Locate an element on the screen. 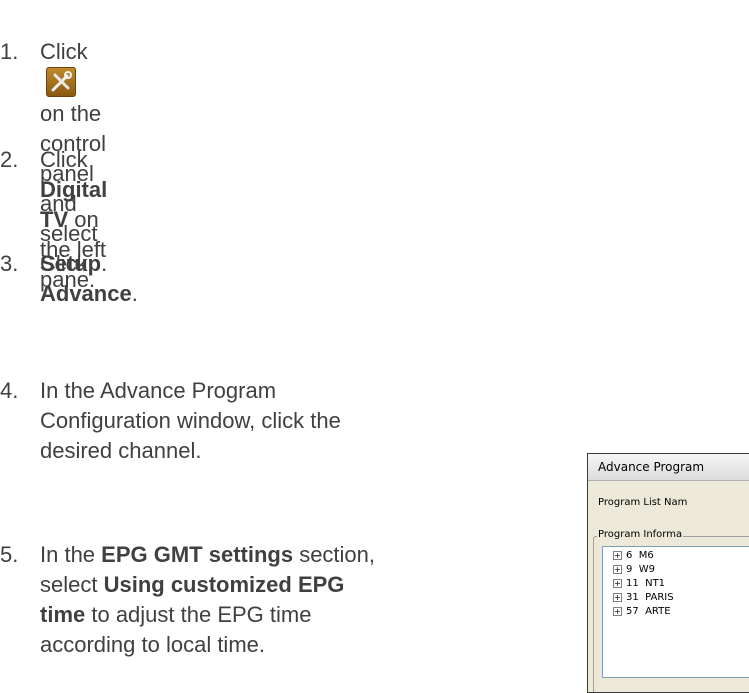 This screenshot has height=693, width=749. step-number: 5. is located at coordinates (9, 554).